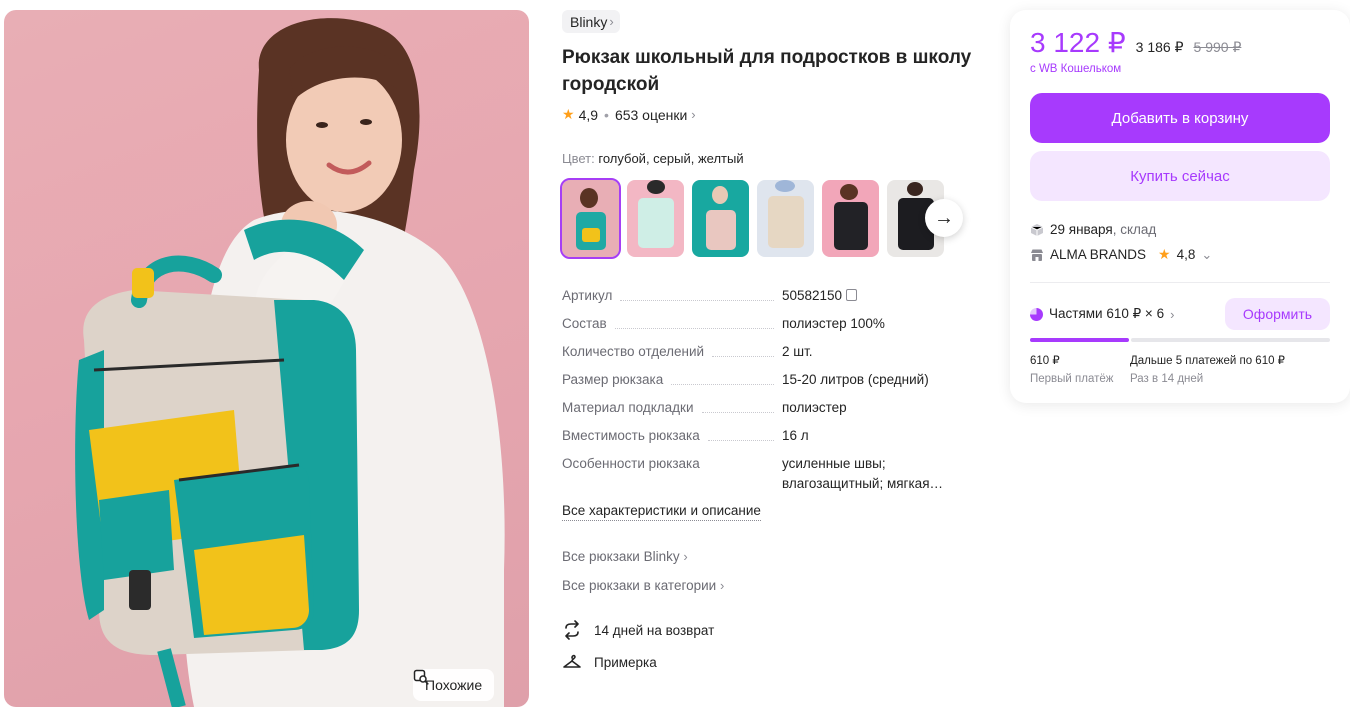 The image size is (1350, 707). What do you see at coordinates (767, 324) in the screenshot?
I see `spec-row: Состав полиэстер 100%` at bounding box center [767, 324].